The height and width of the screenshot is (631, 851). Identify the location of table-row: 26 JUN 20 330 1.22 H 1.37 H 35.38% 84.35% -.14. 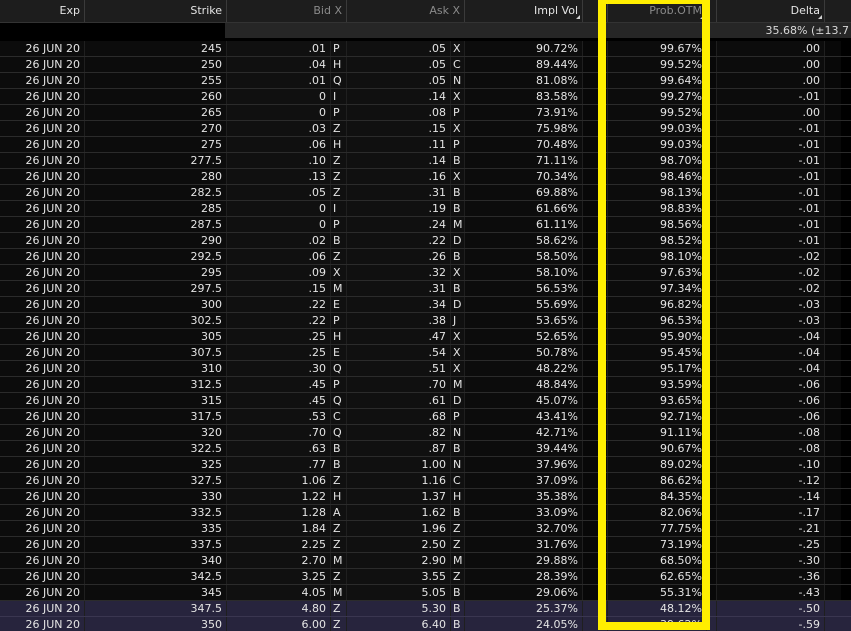
(425, 497).